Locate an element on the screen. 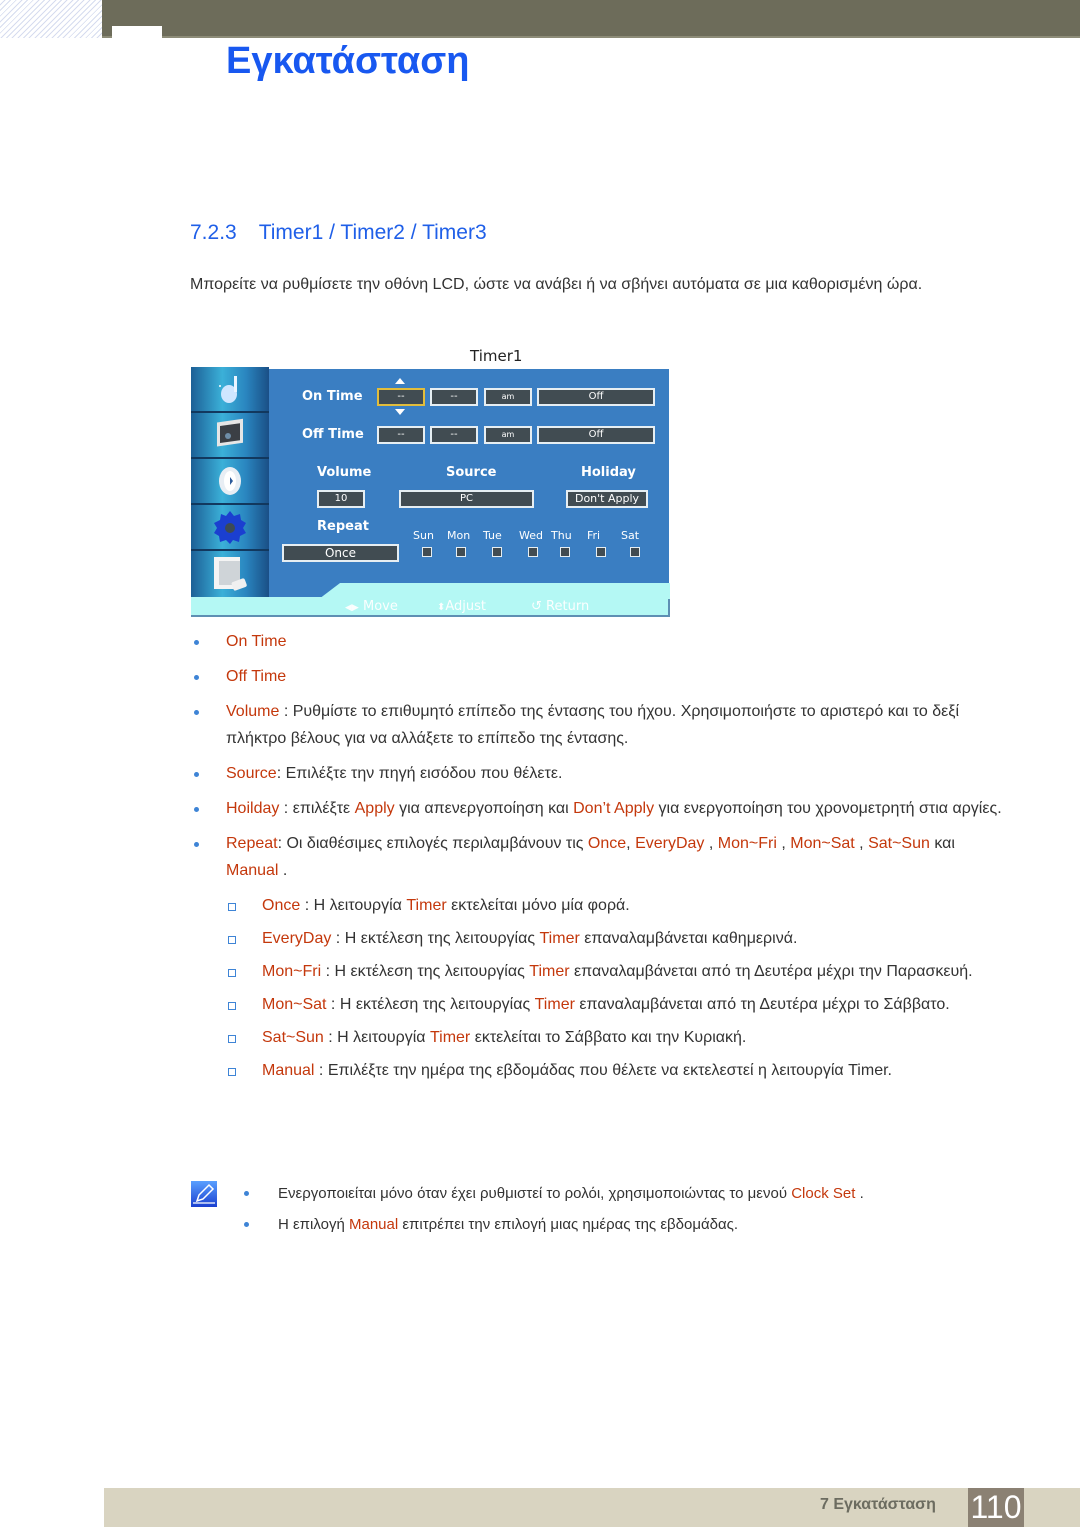  volume-label: Volume is located at coordinates (344, 472).